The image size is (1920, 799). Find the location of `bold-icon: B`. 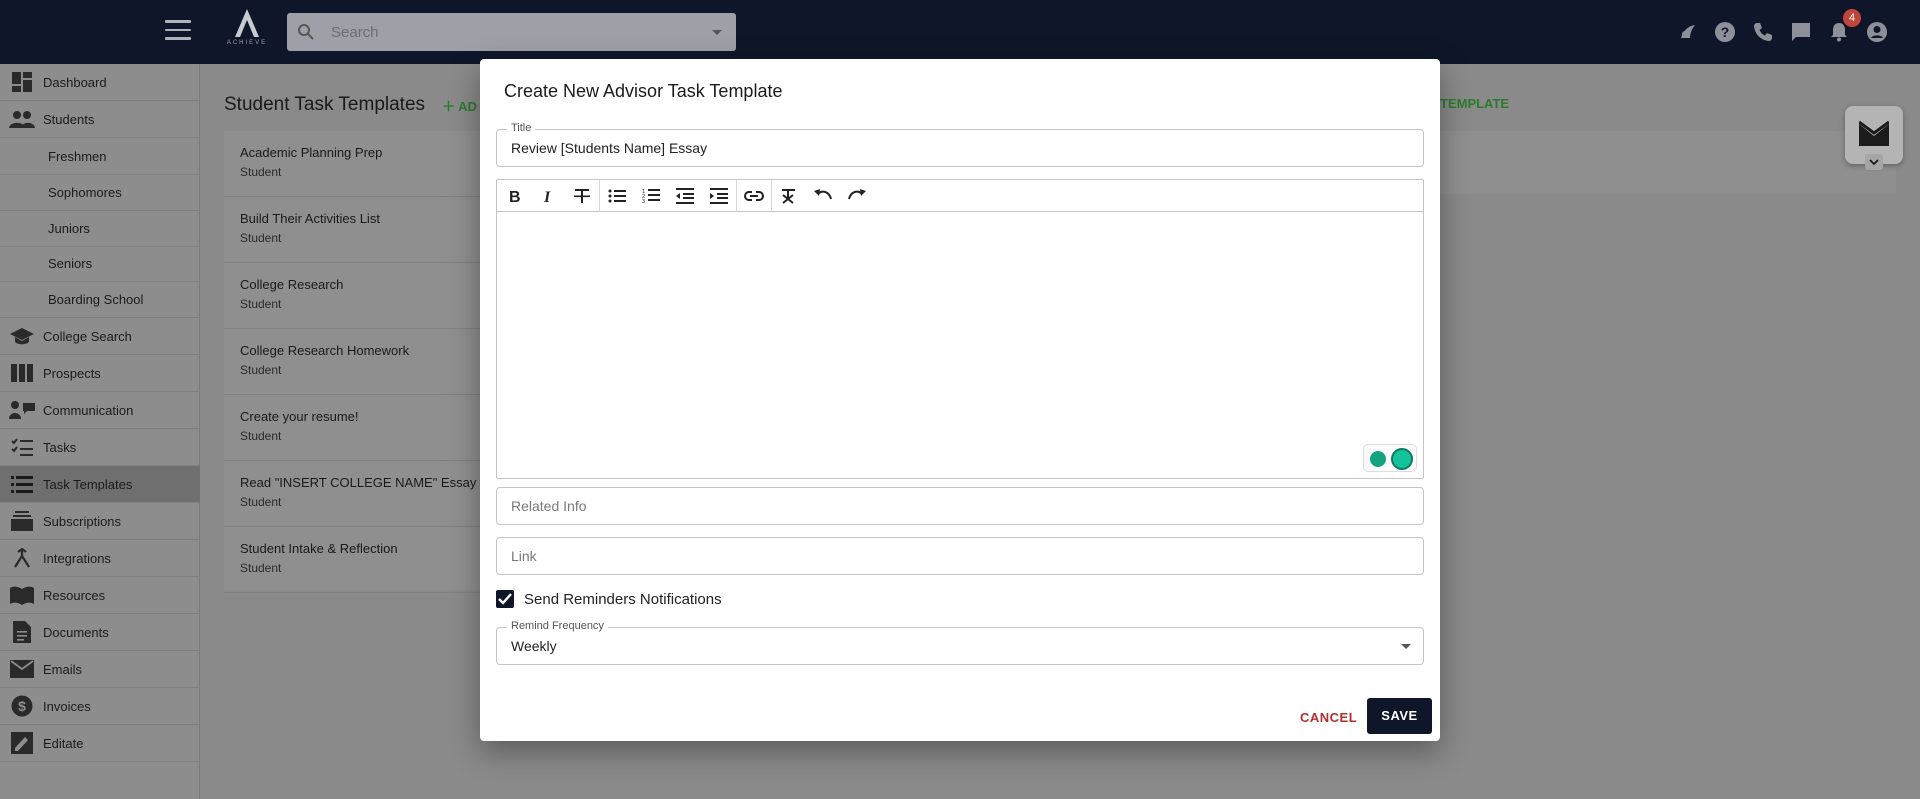

bold-icon: B is located at coordinates (515, 196).